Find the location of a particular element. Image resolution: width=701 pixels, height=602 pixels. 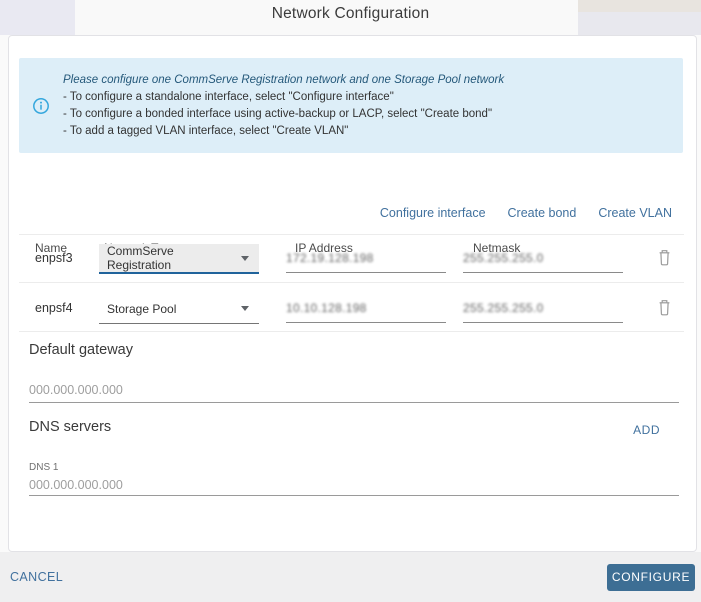

dialog-footer: CANCEL CONFIGURE is located at coordinates (350, 577).